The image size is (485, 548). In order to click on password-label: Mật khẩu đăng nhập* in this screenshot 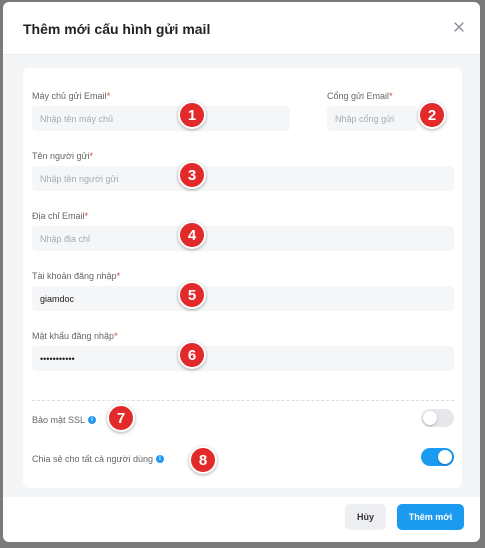, I will do `click(75, 336)`.